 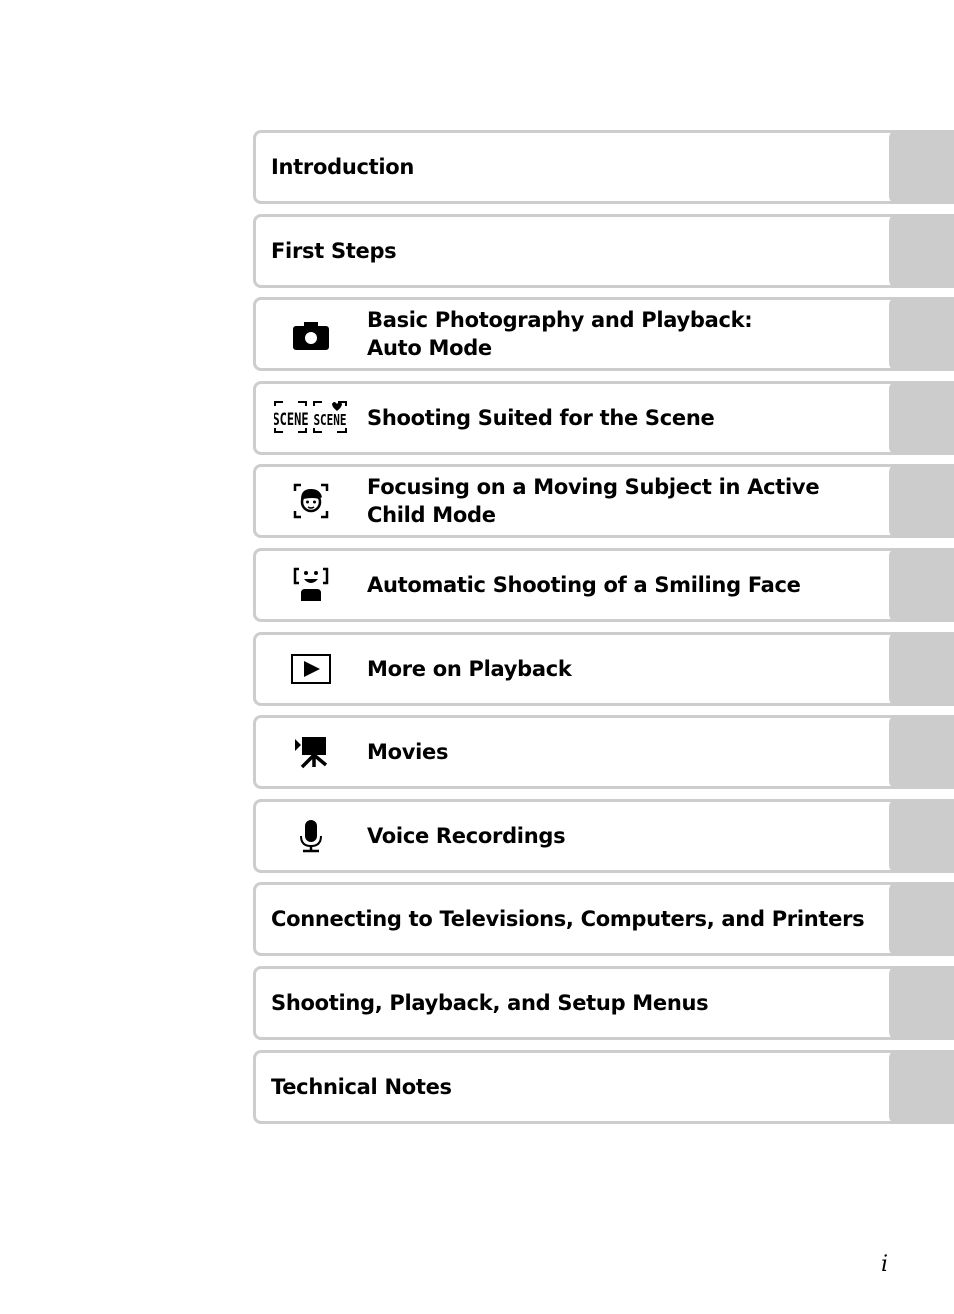 I want to click on toc-entry-playback: More on Playback, so click(x=603, y=668).